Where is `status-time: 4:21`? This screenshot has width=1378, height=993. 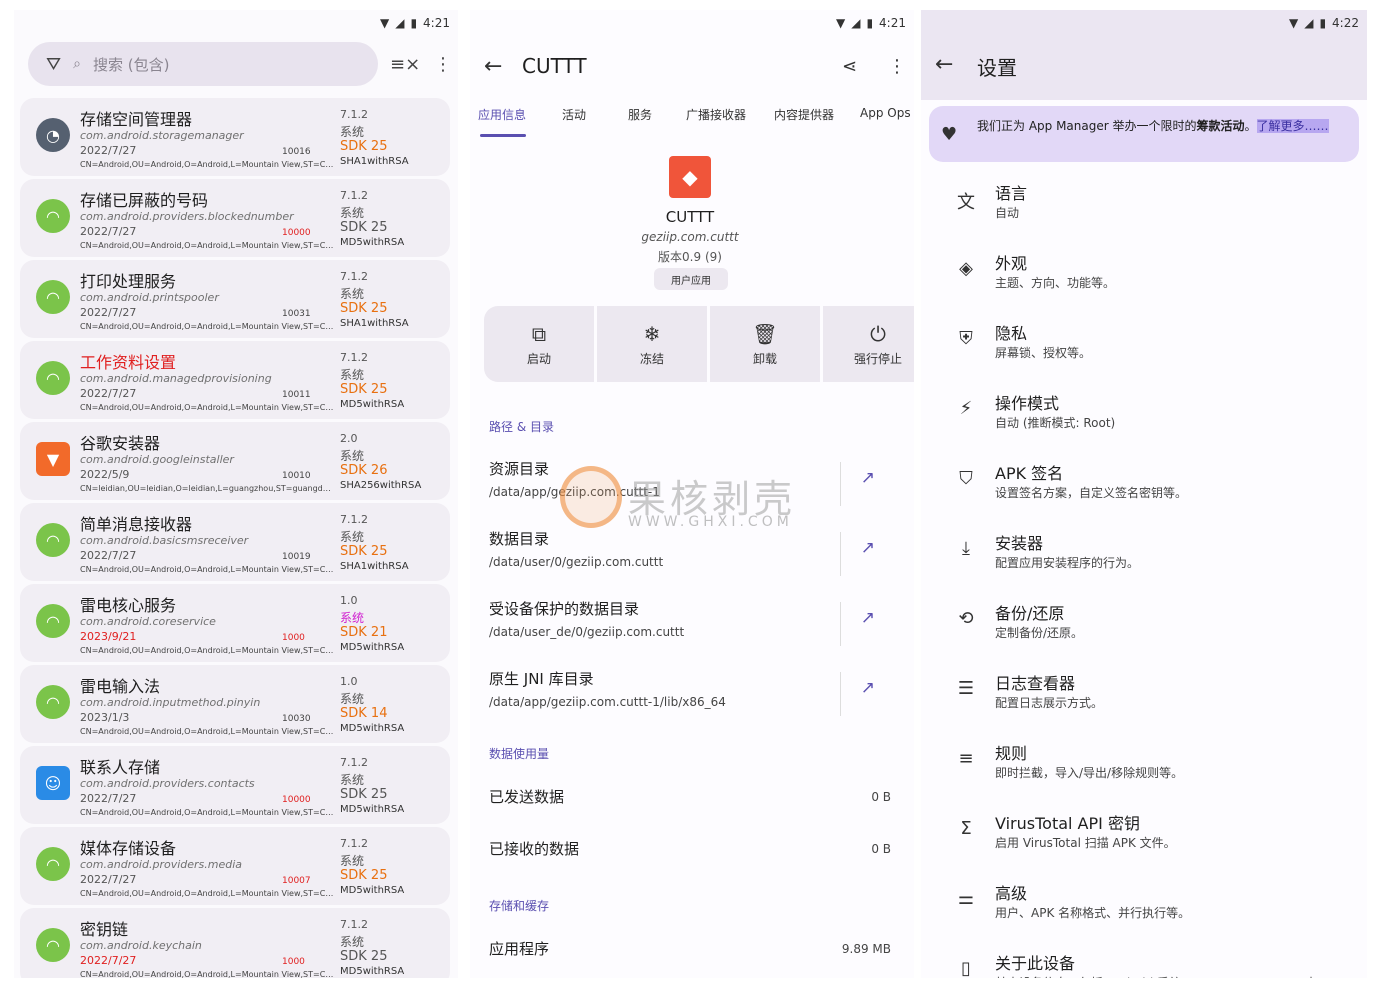 status-time: 4:21 is located at coordinates (436, 23).